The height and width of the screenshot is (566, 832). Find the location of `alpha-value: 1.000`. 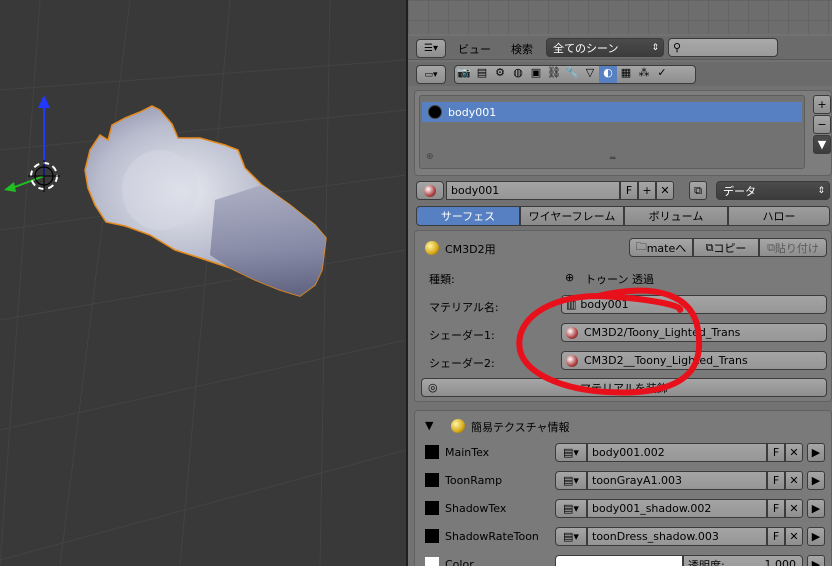

alpha-value: 1.000 is located at coordinates (780, 562).